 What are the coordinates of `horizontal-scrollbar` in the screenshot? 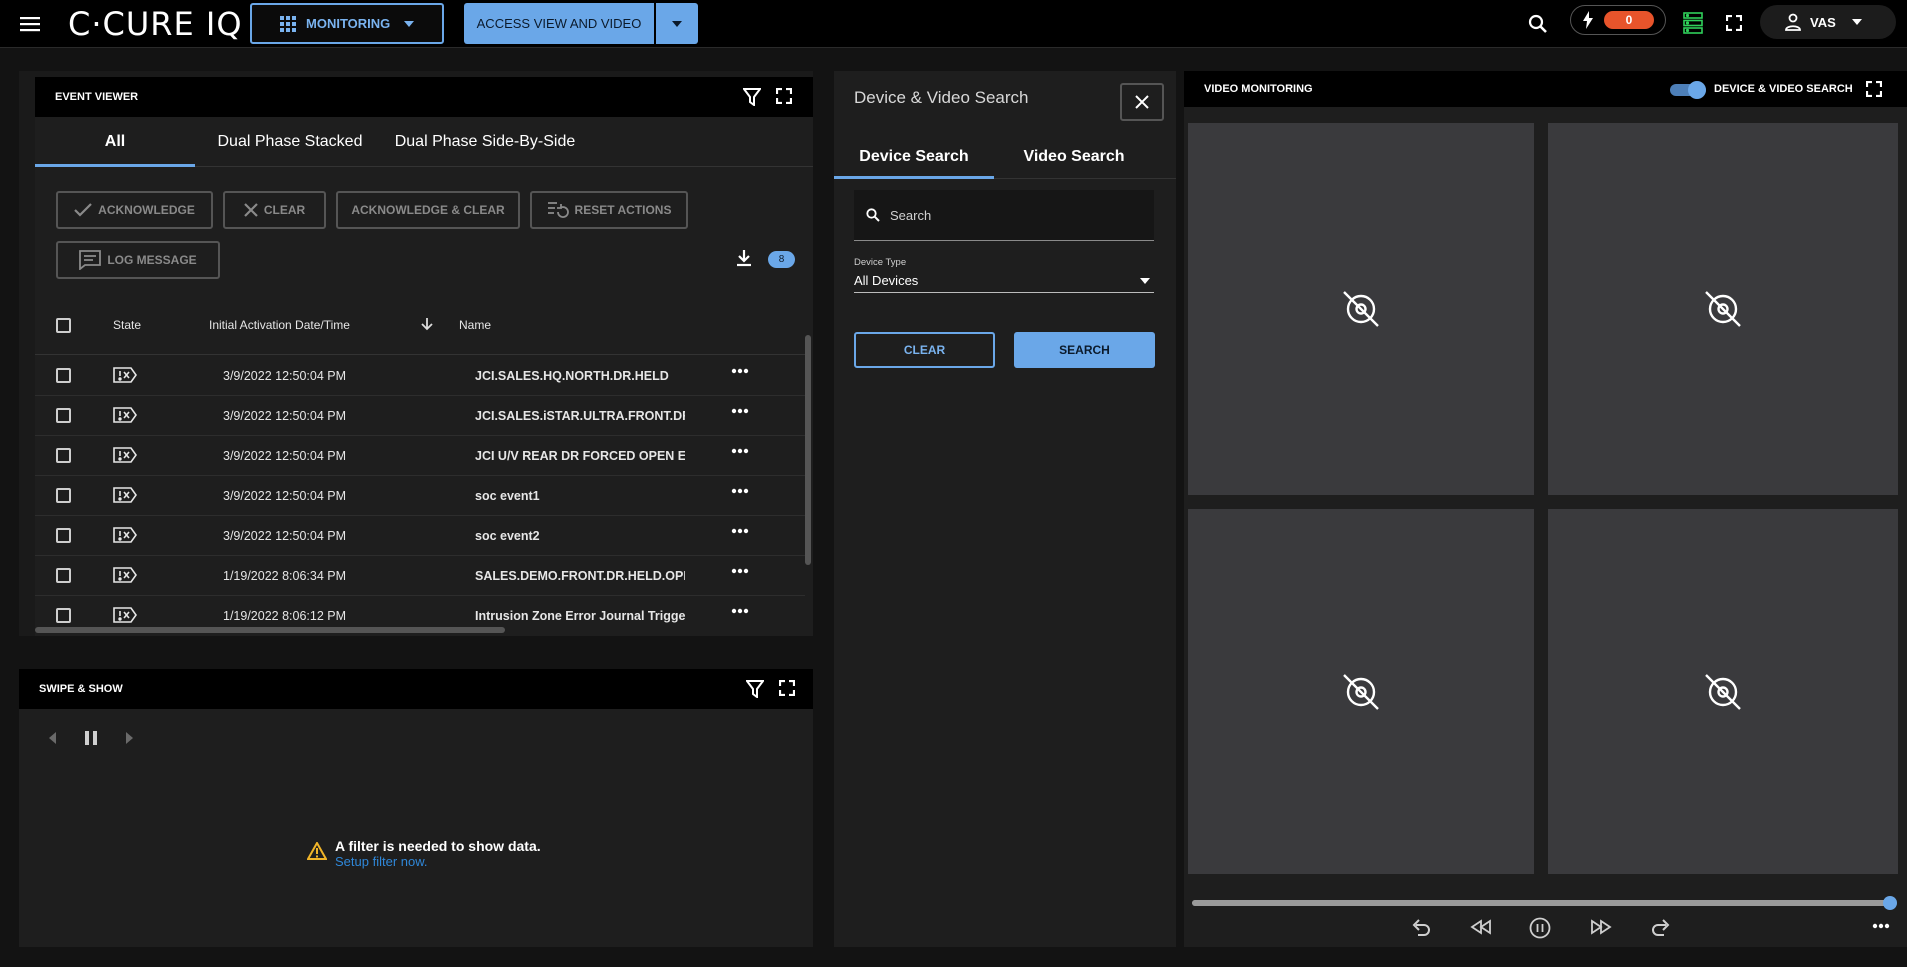 It's located at (420, 630).